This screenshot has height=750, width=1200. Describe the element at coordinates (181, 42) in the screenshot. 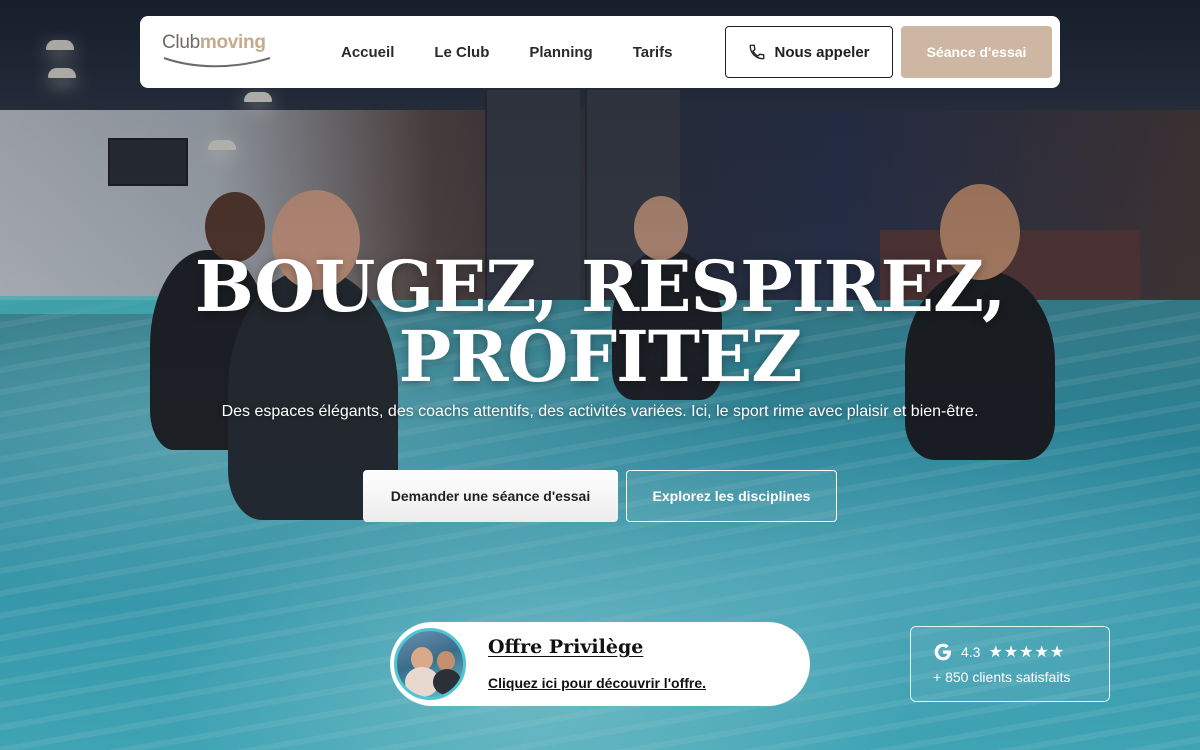

I see `logo-text-club: Club` at that location.